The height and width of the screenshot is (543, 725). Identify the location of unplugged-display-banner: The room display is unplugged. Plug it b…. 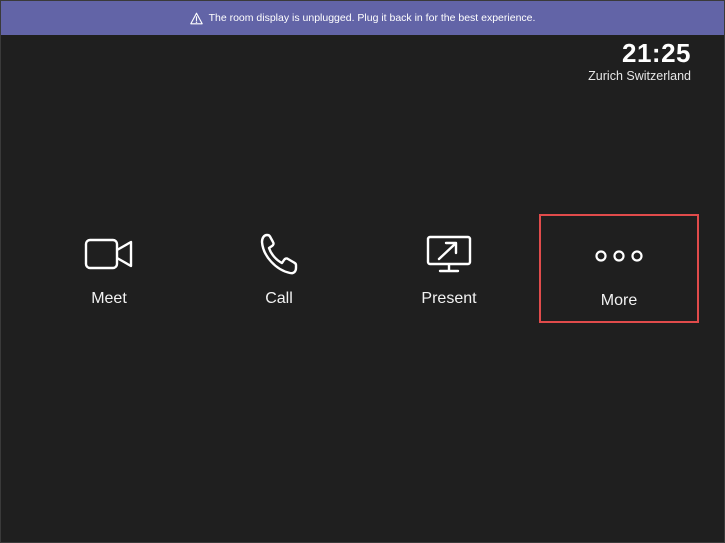
(362, 18).